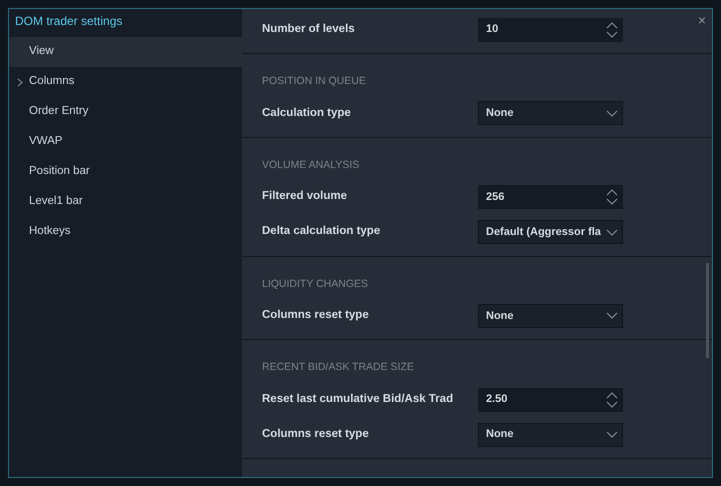 The height and width of the screenshot is (486, 721). Describe the element at coordinates (702, 20) in the screenshot. I see `close-button: ×` at that location.